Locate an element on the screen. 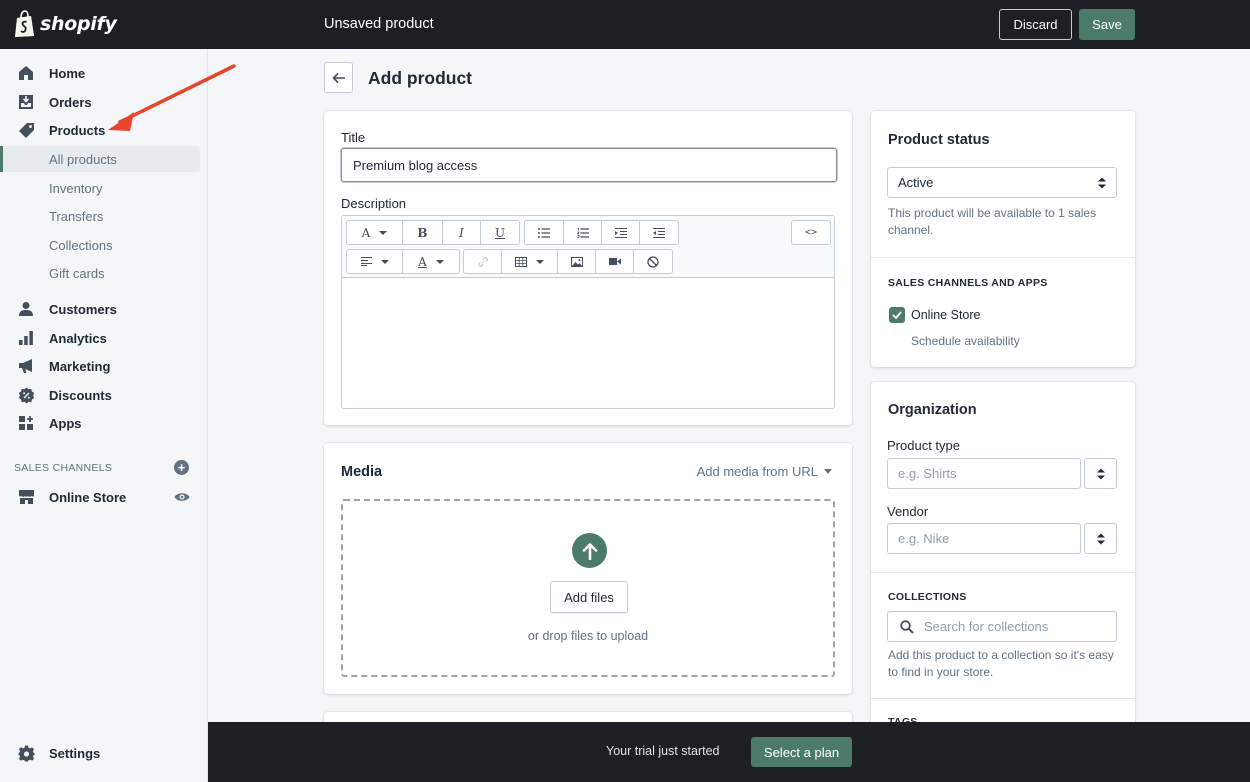 The image size is (1250, 782). align-group: A is located at coordinates (403, 261).